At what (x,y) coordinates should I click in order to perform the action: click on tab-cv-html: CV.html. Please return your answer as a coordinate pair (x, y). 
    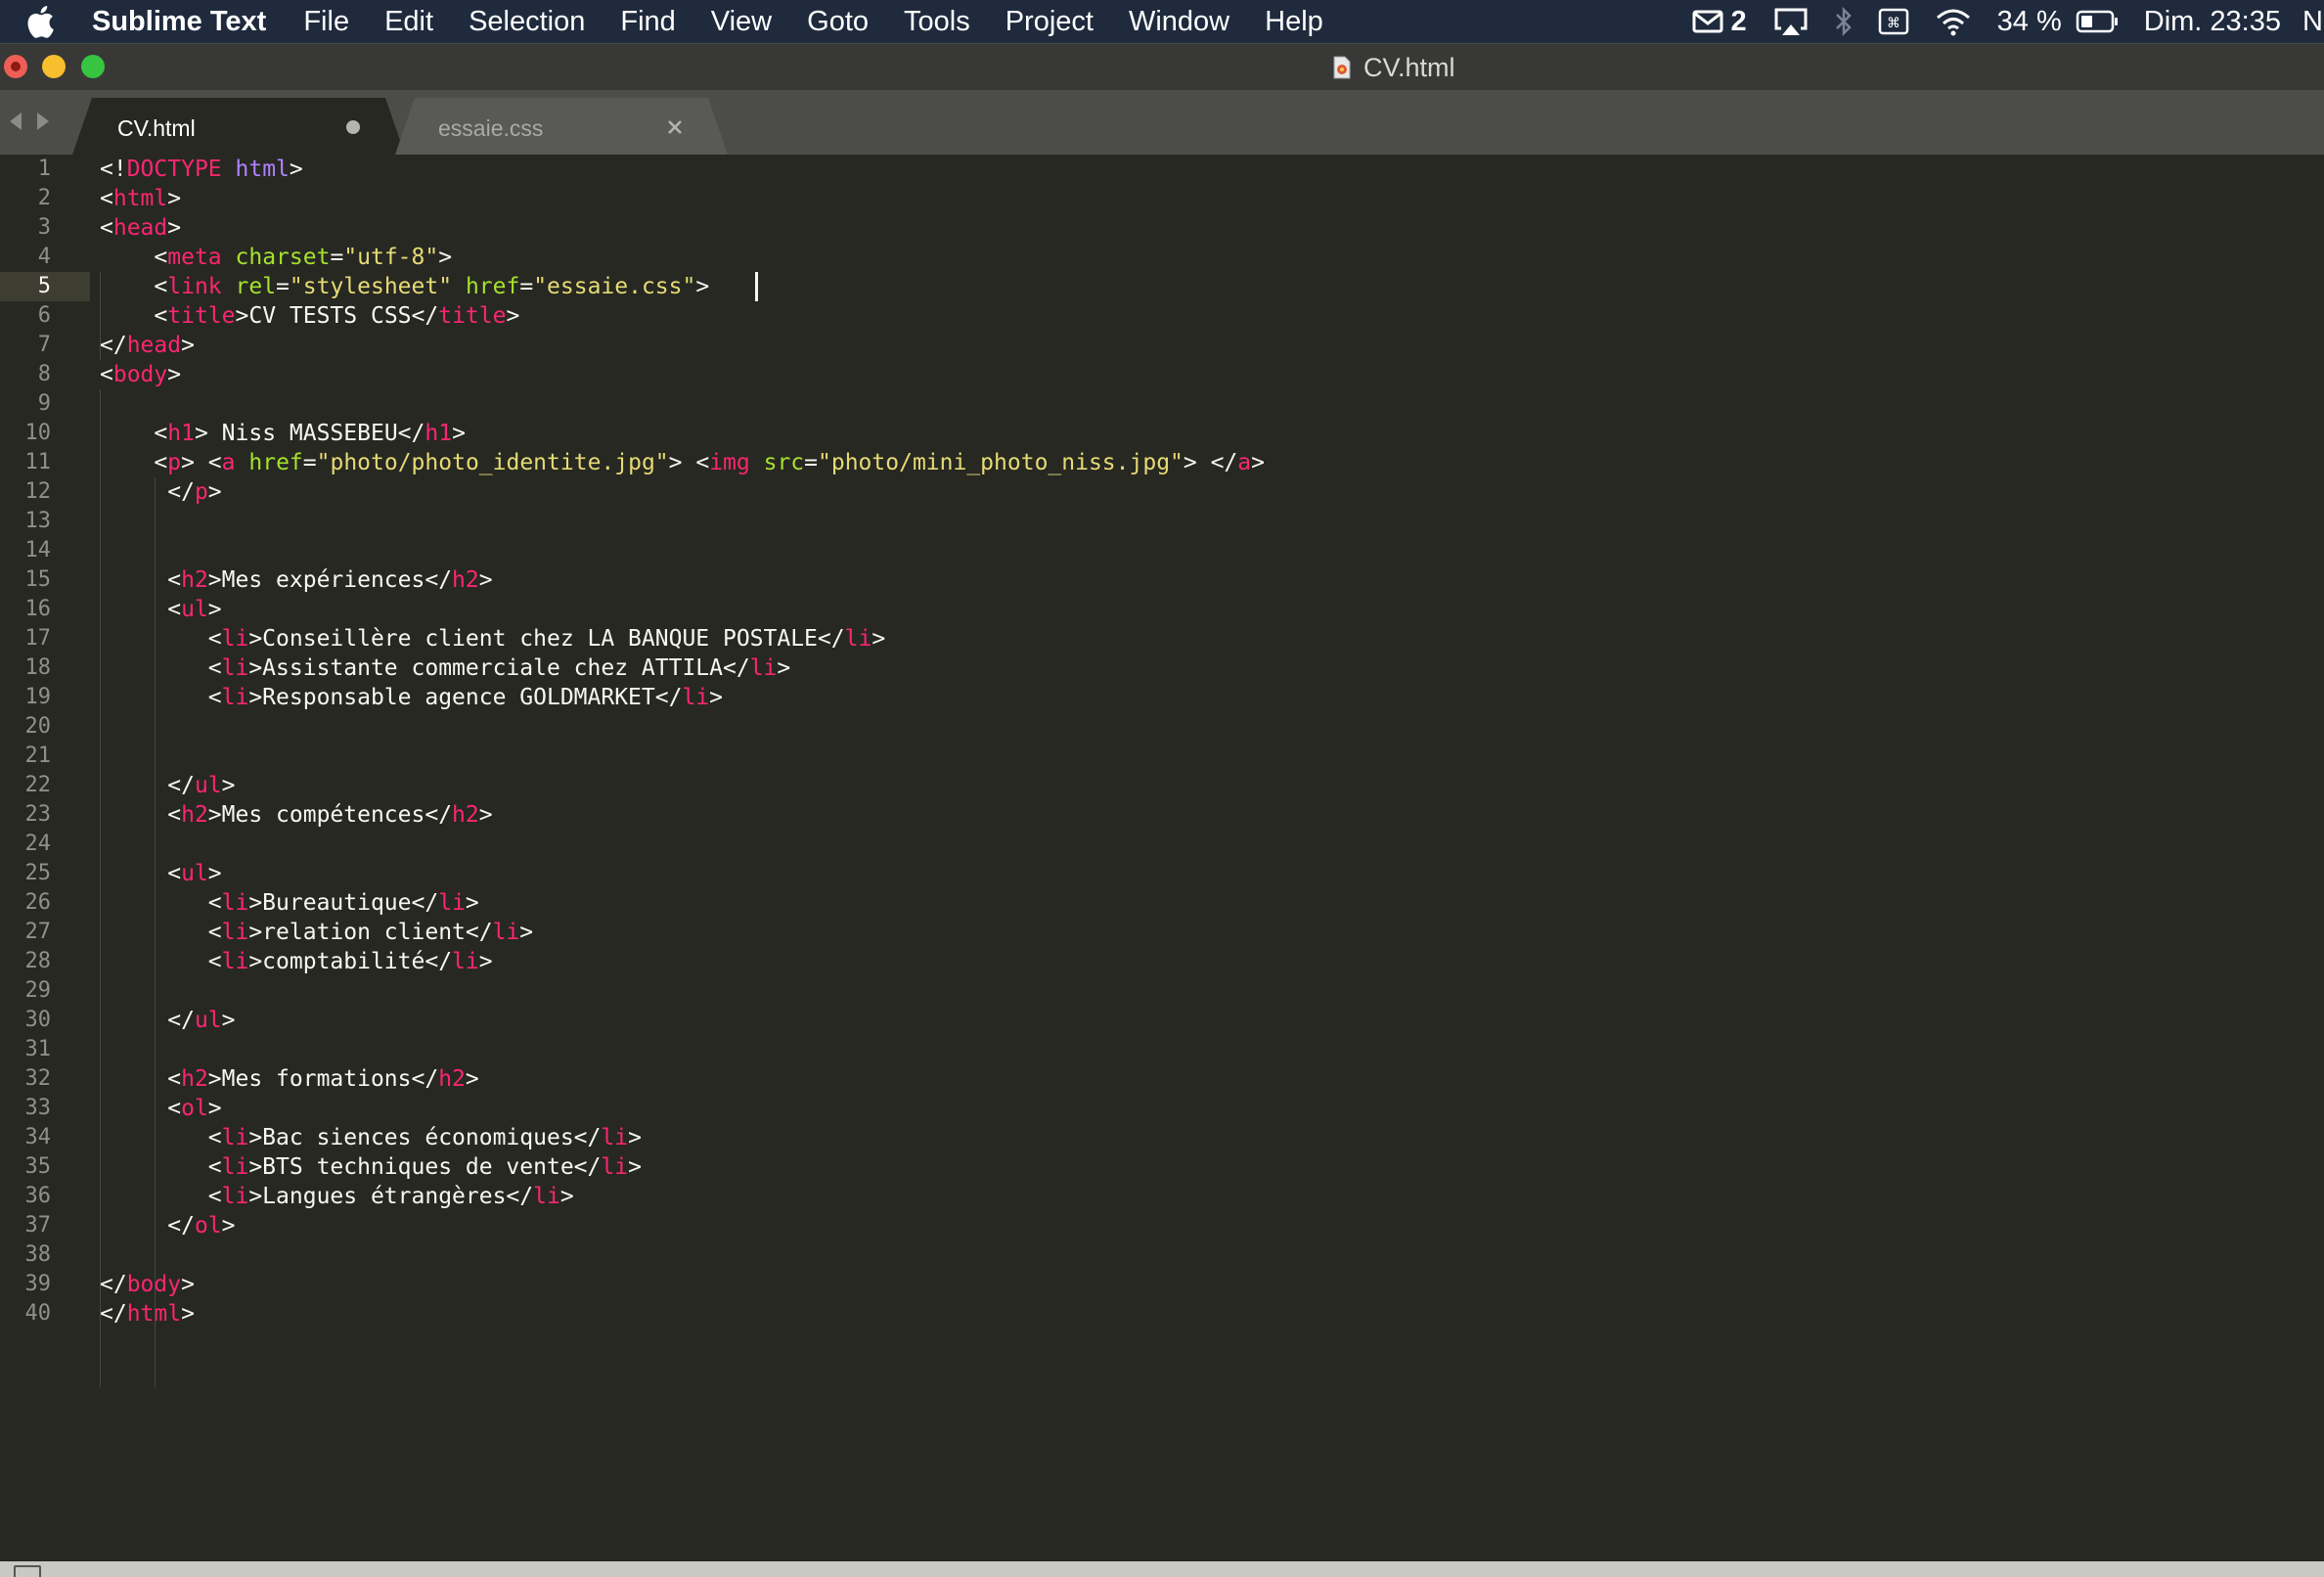
    Looking at the image, I should click on (238, 127).